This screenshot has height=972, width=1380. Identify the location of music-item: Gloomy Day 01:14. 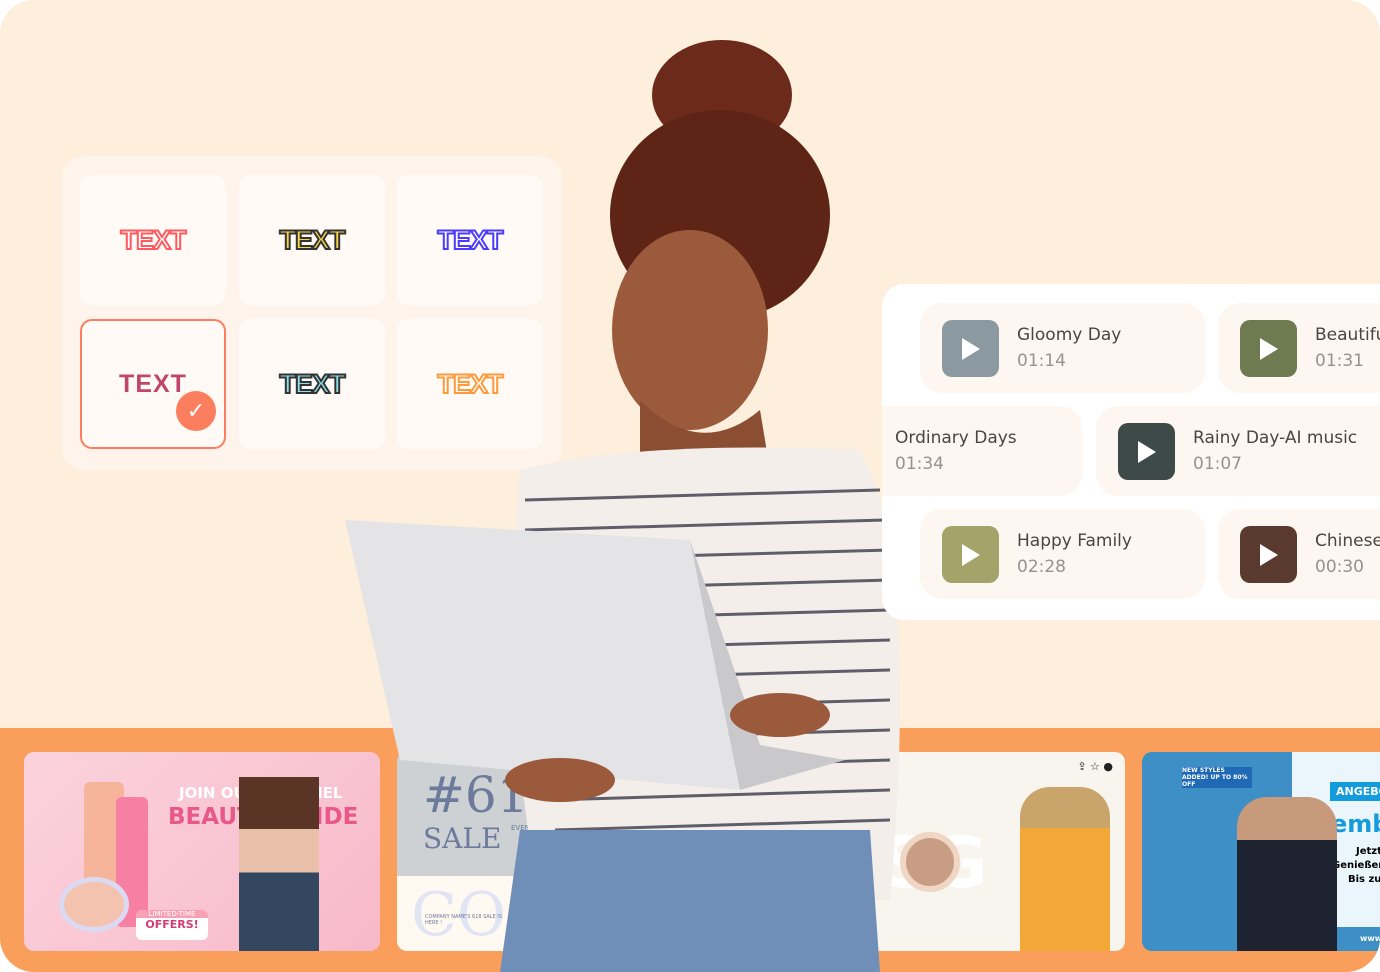
(1062, 348).